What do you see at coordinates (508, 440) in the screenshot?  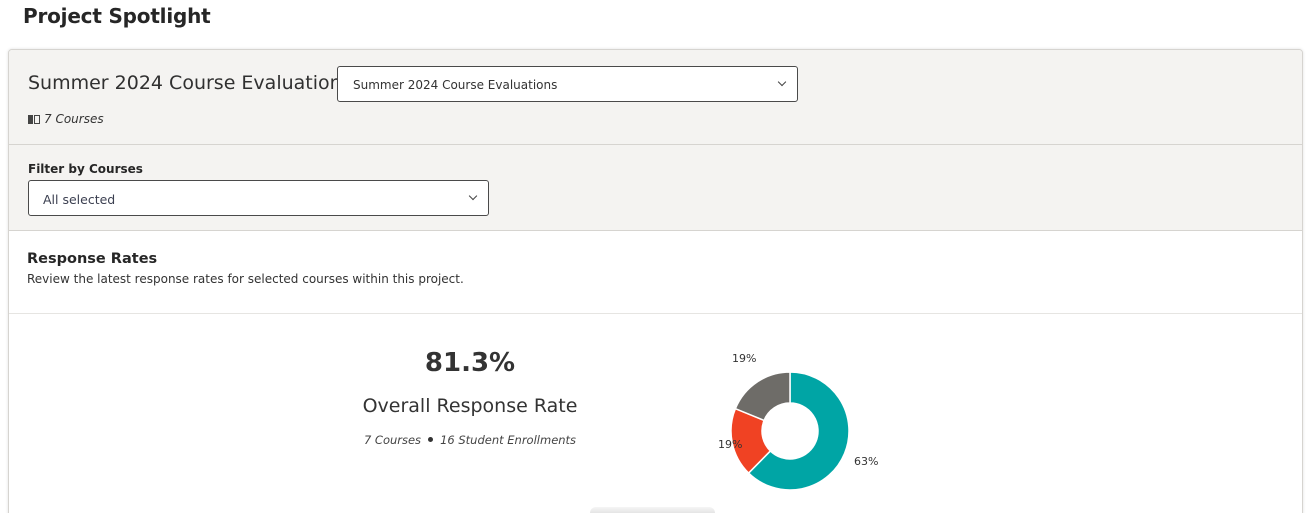 I see `meta-enrollments: 16 Student Enrollments` at bounding box center [508, 440].